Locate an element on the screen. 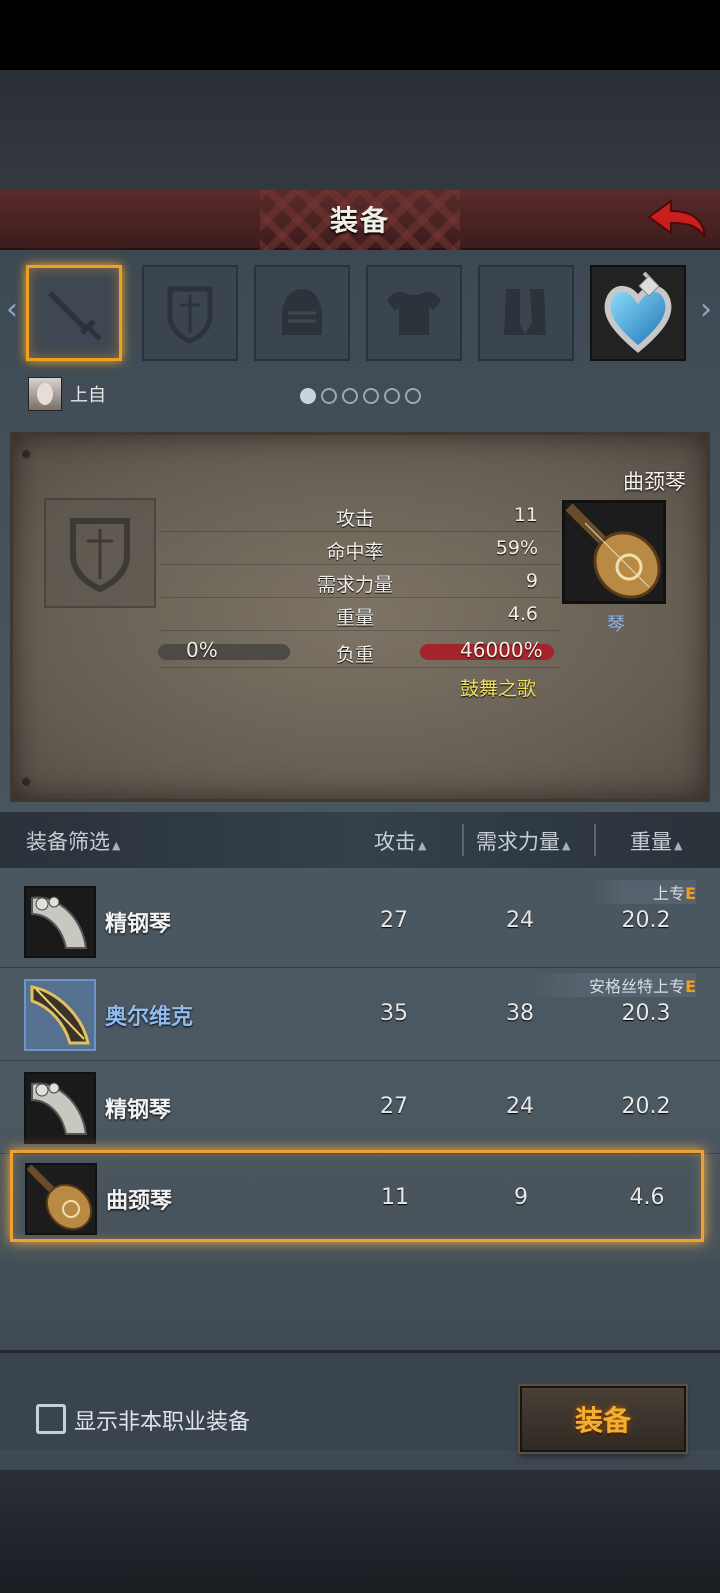 This screenshot has height=1593, width=720. item-attack: 27 is located at coordinates (394, 920).